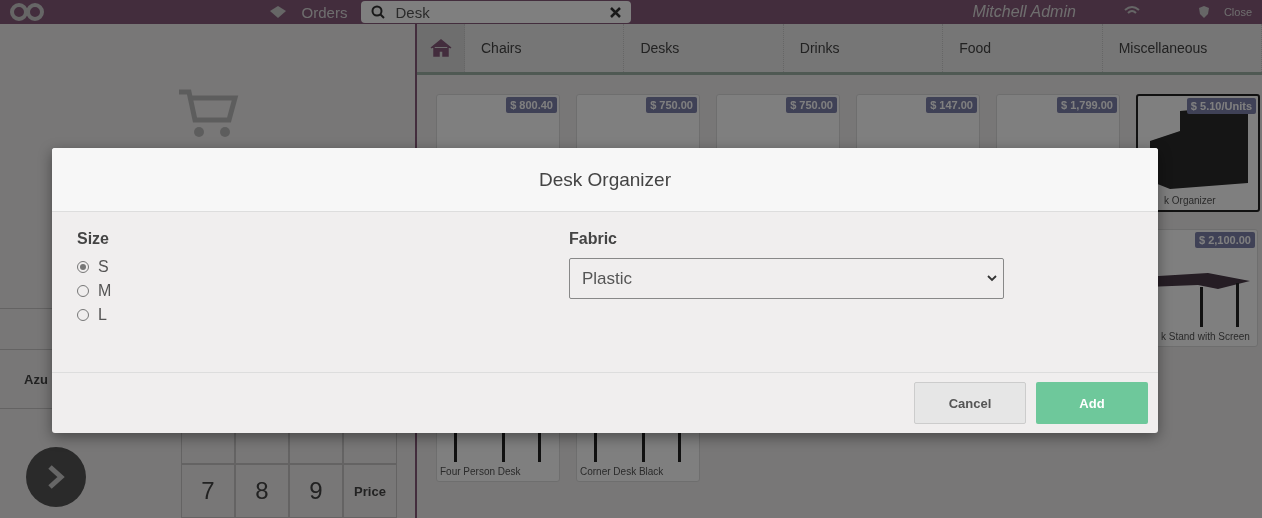  I want to click on product-name: Four Person Desk, so click(480, 472).